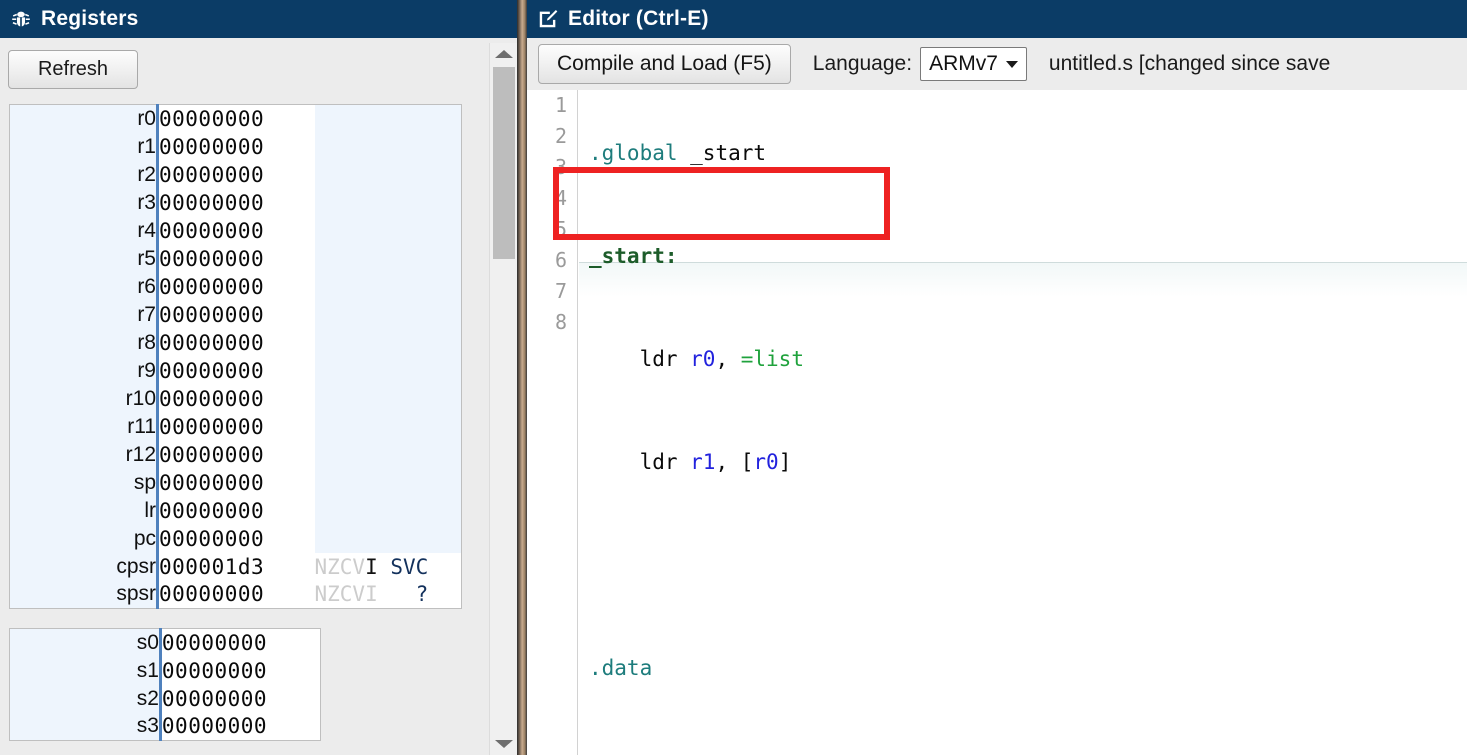 This screenshot has width=1467, height=755. I want to click on register-name: r4, so click(84, 230).